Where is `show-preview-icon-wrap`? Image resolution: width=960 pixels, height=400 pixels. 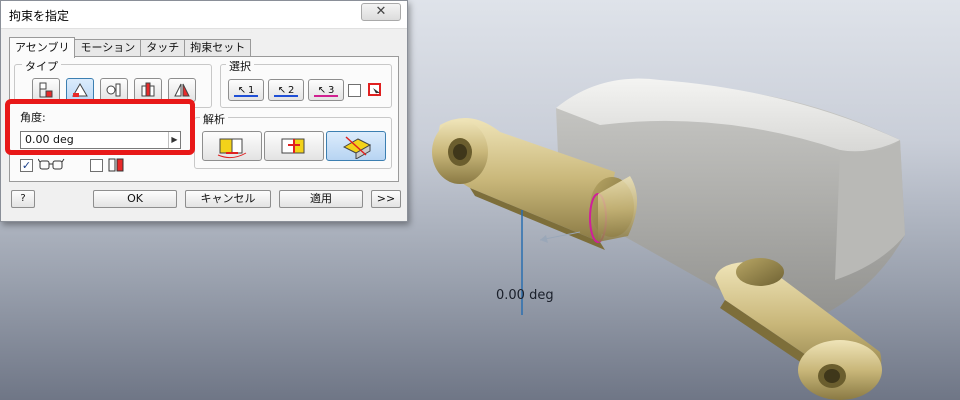
show-preview-icon-wrap is located at coordinates (51, 165).